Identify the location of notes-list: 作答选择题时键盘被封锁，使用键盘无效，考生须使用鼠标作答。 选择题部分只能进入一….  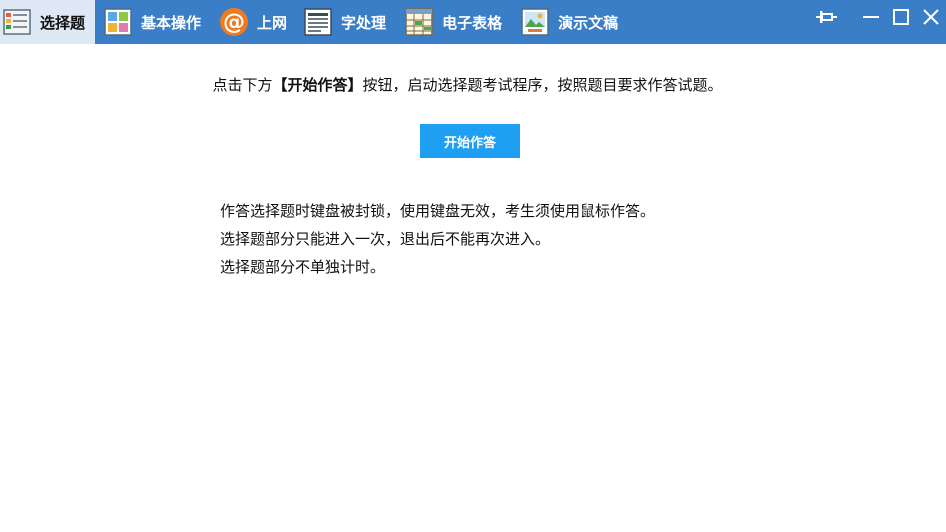
(437, 239).